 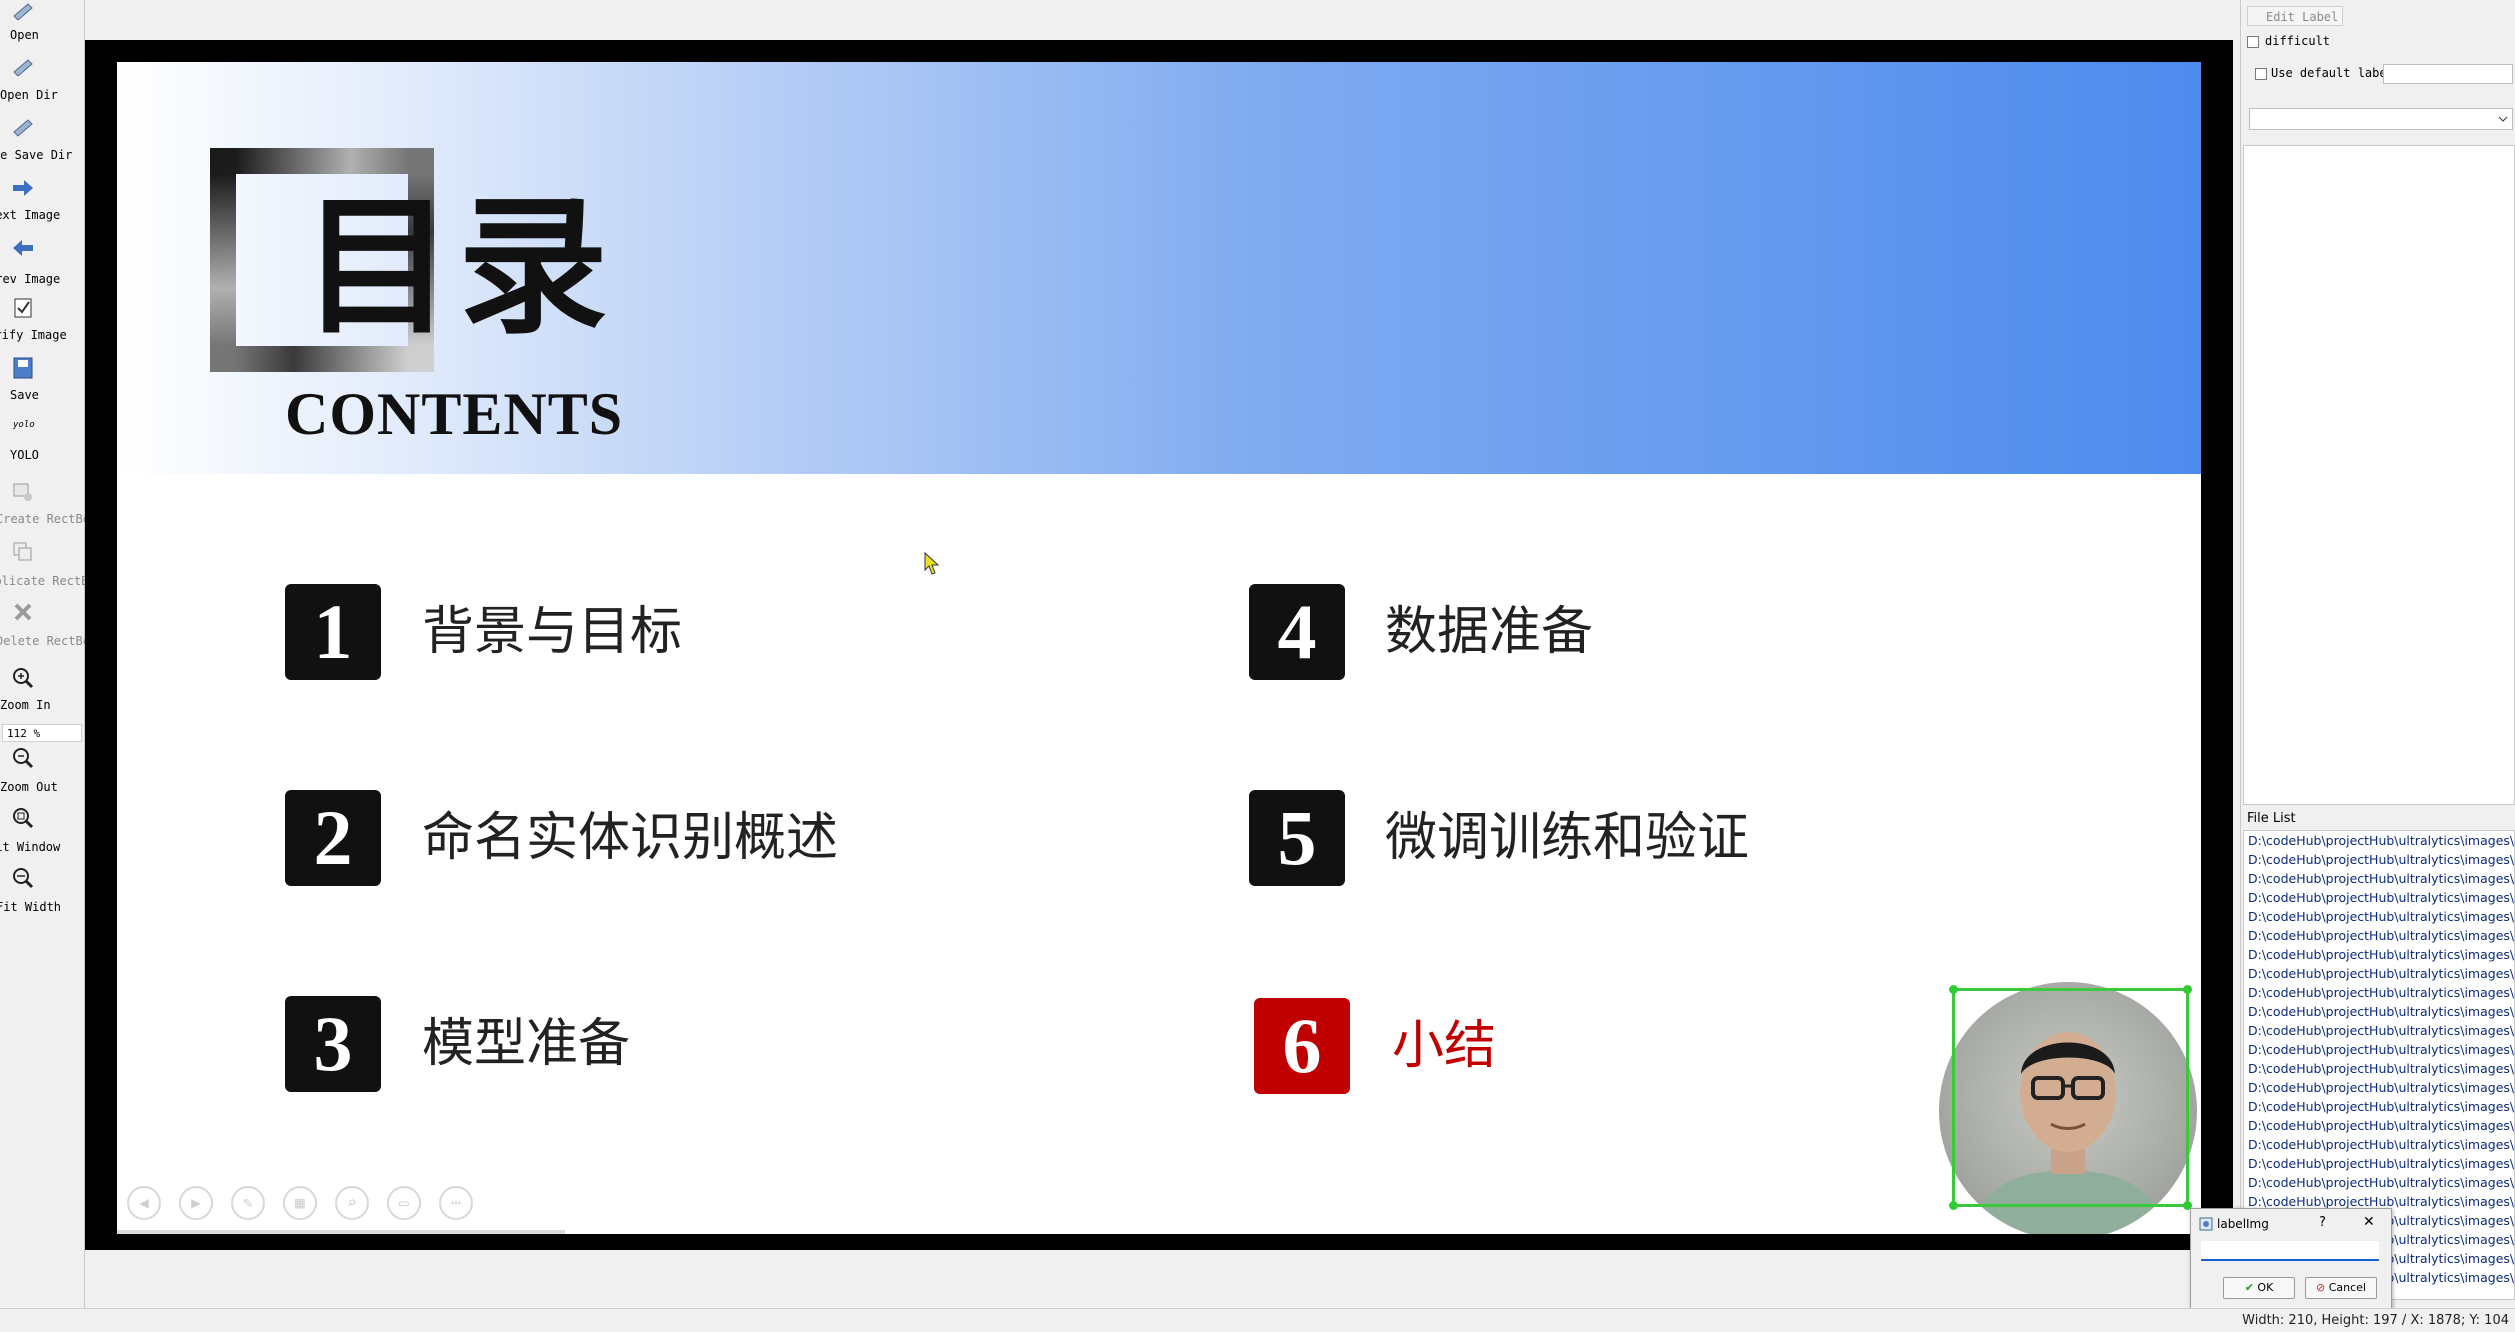 What do you see at coordinates (2249, 1287) in the screenshot?
I see `check-icon: ✔` at bounding box center [2249, 1287].